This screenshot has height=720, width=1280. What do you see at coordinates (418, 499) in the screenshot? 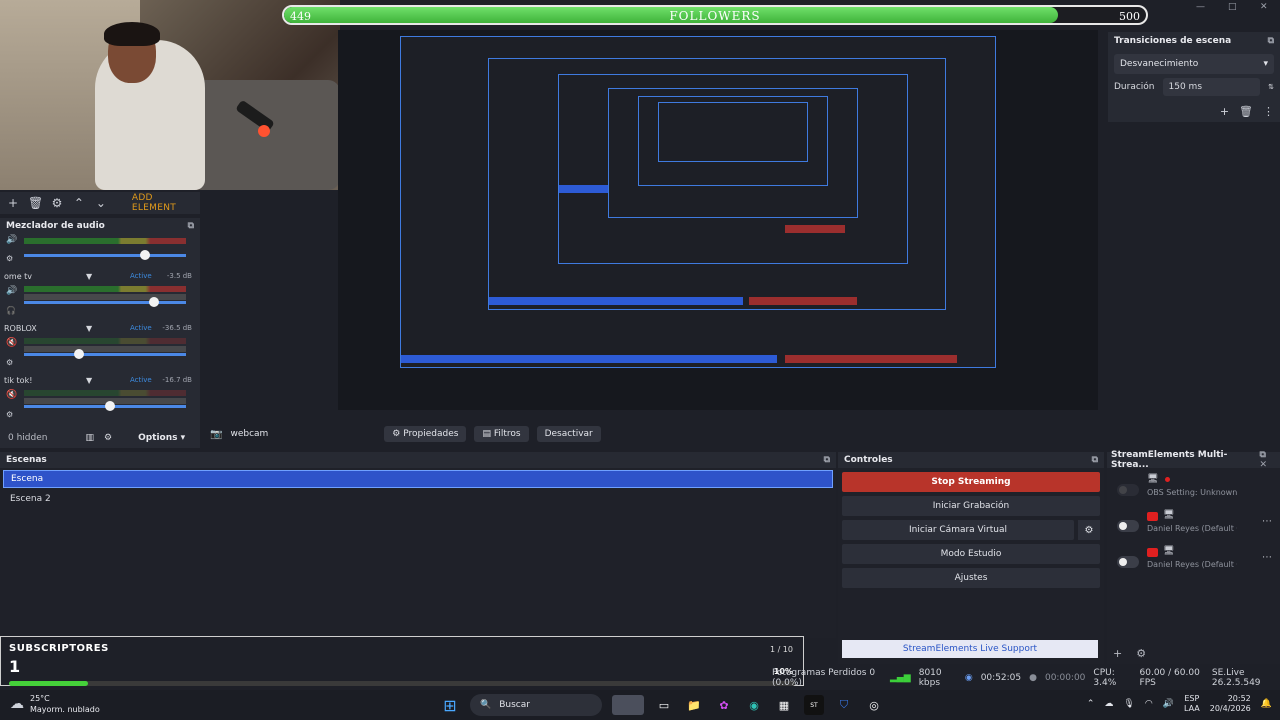
I see `scene-item: Escena 2` at bounding box center [418, 499].